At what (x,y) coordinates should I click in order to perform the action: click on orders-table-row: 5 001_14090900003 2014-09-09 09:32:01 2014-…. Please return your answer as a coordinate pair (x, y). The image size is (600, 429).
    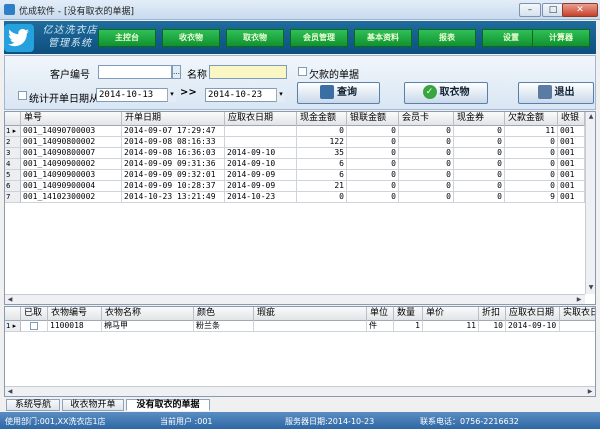
    Looking at the image, I should click on (295, 175).